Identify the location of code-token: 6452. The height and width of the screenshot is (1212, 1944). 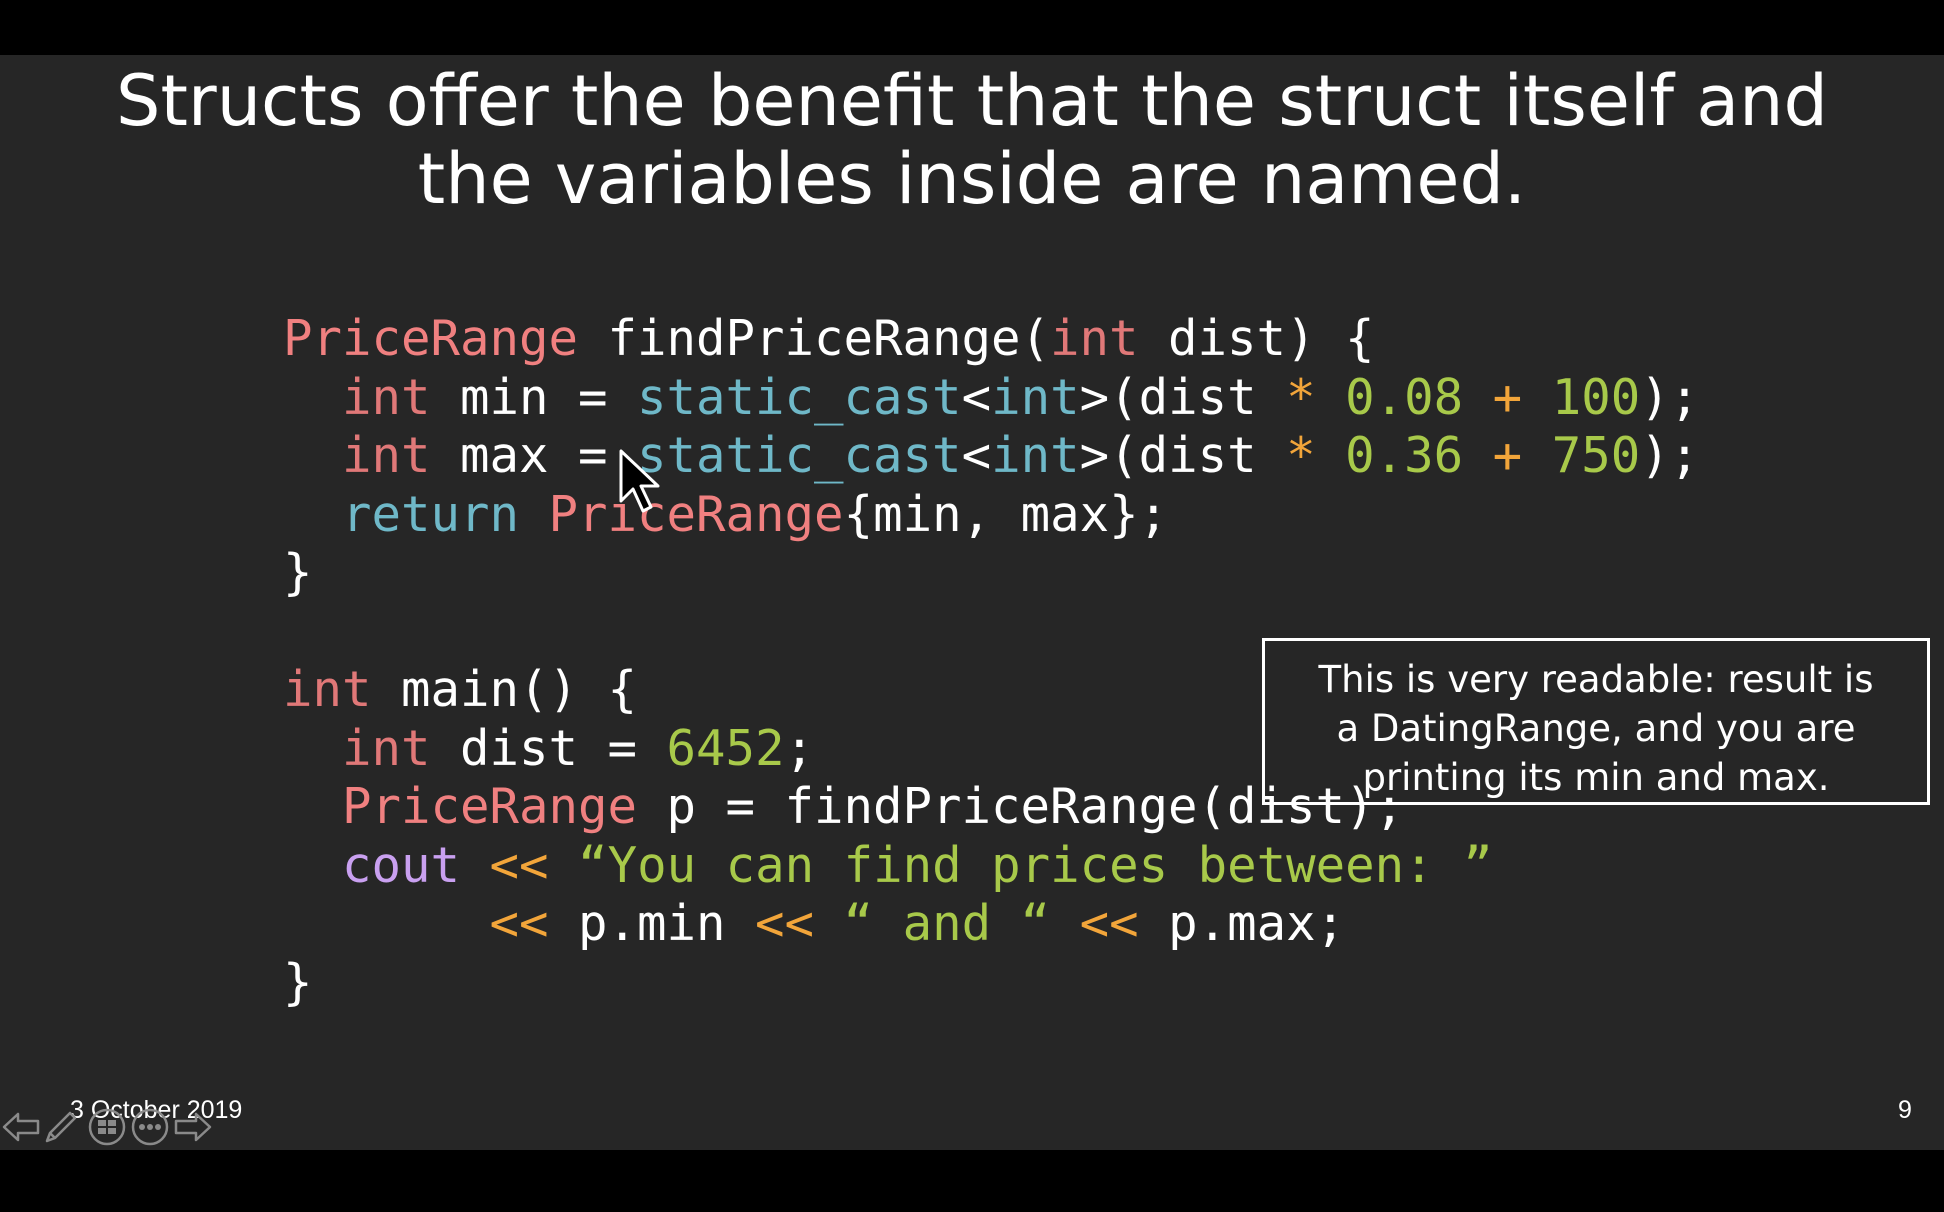
(725, 748).